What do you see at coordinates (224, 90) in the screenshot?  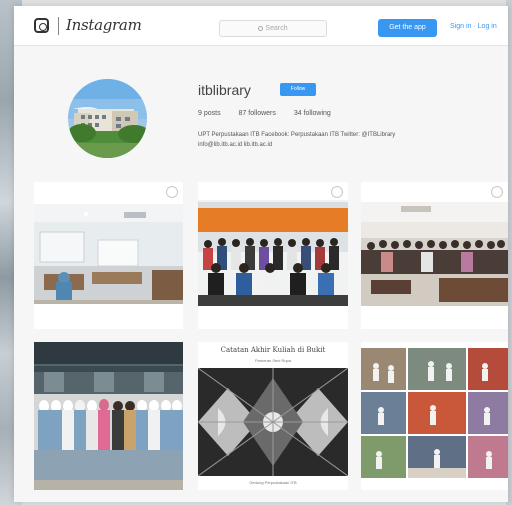 I see `profile-username: itblibrary` at bounding box center [224, 90].